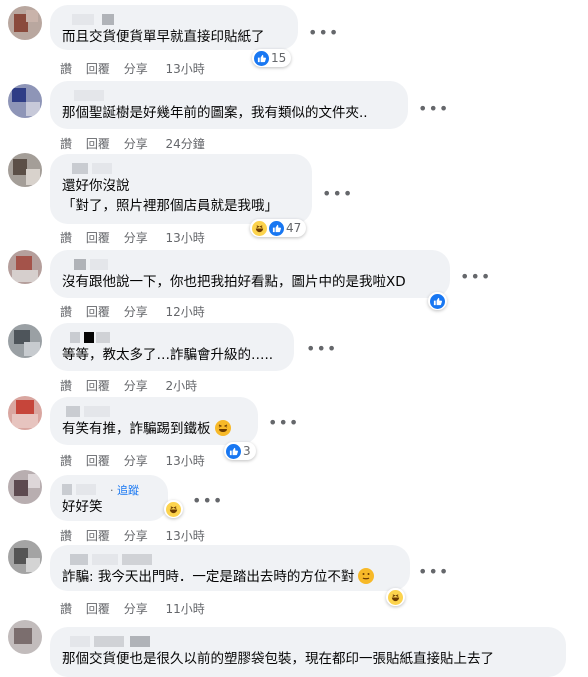 The width and height of the screenshot is (588, 677). What do you see at coordinates (170, 206) in the screenshot?
I see `comment-text-line: 「對了，照片裡那個店員就是我哦」` at bounding box center [170, 206].